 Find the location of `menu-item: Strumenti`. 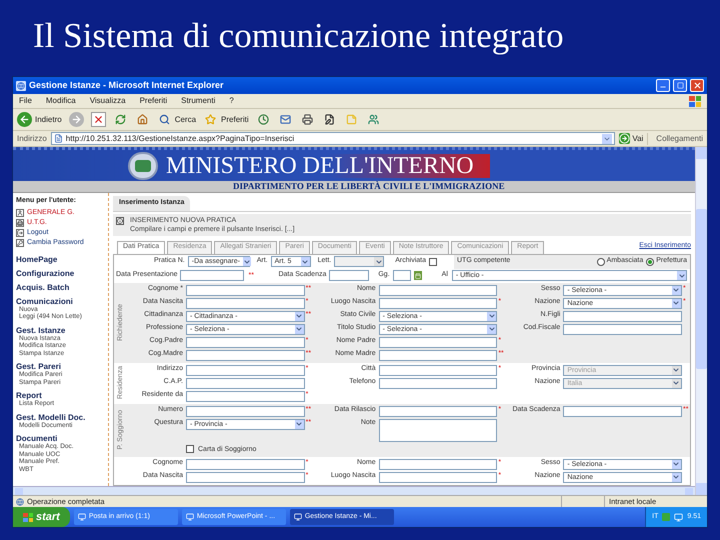

menu-item: Strumenti is located at coordinates (198, 101).